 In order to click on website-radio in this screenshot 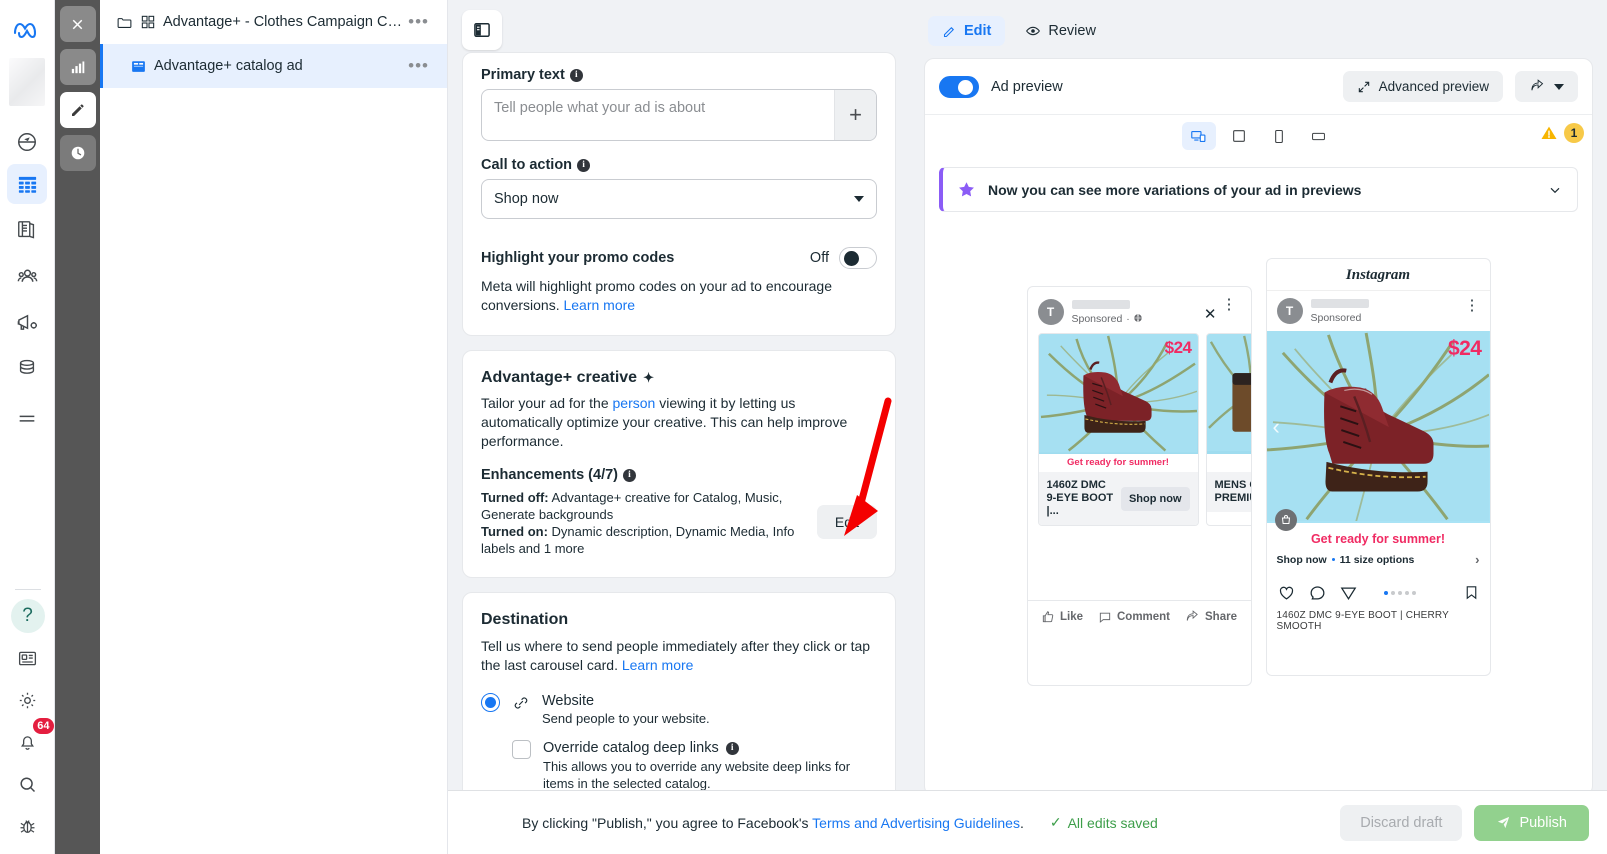, I will do `click(490, 702)`.